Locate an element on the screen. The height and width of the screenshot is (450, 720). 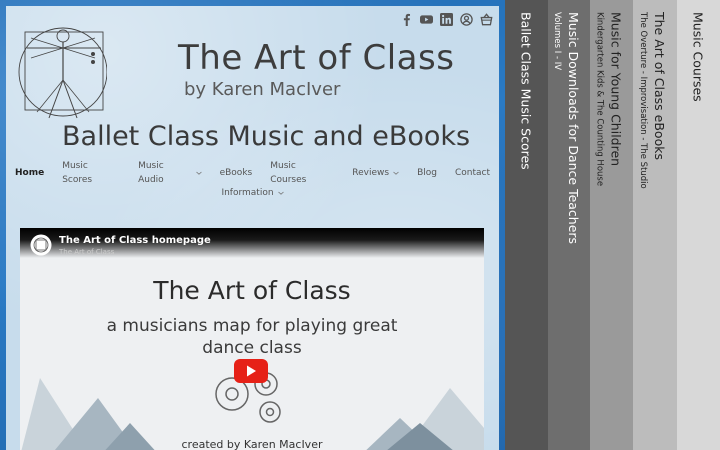
video-channel-title: The Art of Class homepage is located at coordinates (135, 240).